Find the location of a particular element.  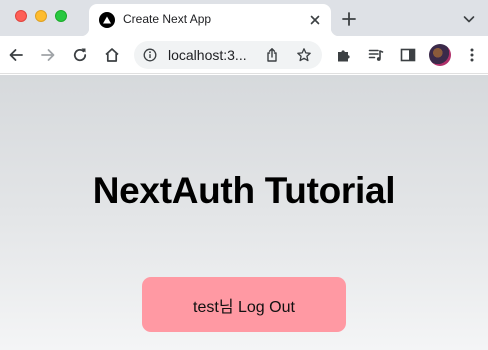

media-queue-icon is located at coordinates (376, 55).